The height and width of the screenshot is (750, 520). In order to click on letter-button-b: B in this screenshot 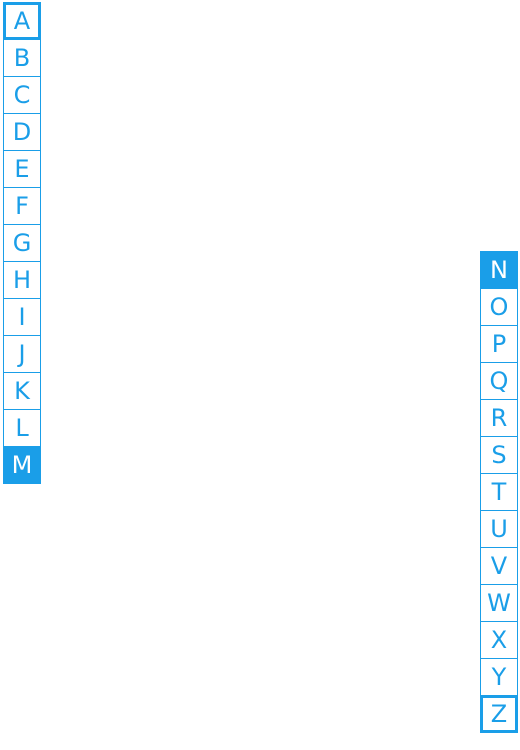, I will do `click(22, 58)`.